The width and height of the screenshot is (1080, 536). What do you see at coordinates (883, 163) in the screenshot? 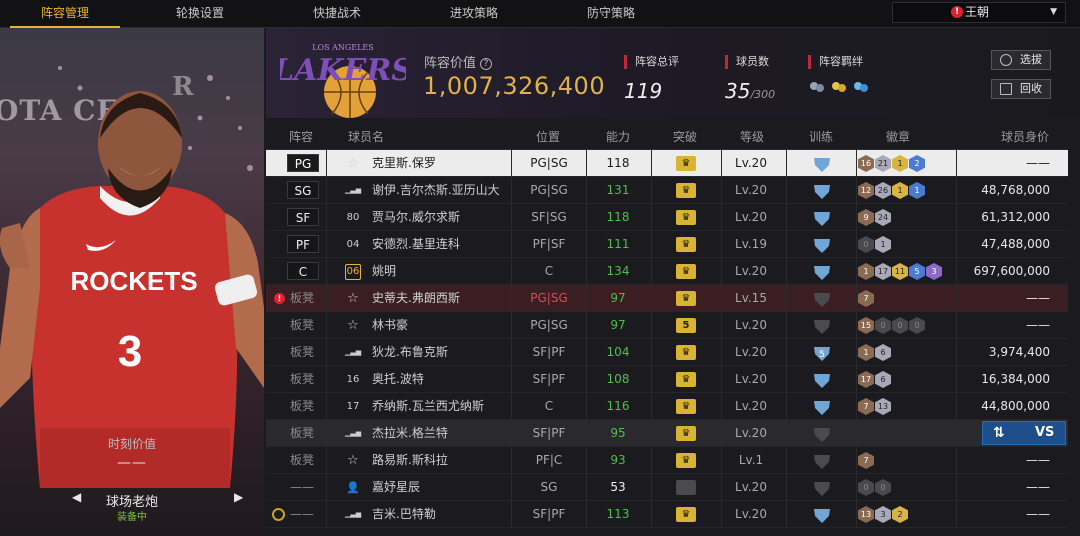
I see `badge-icon: 21` at bounding box center [883, 163].